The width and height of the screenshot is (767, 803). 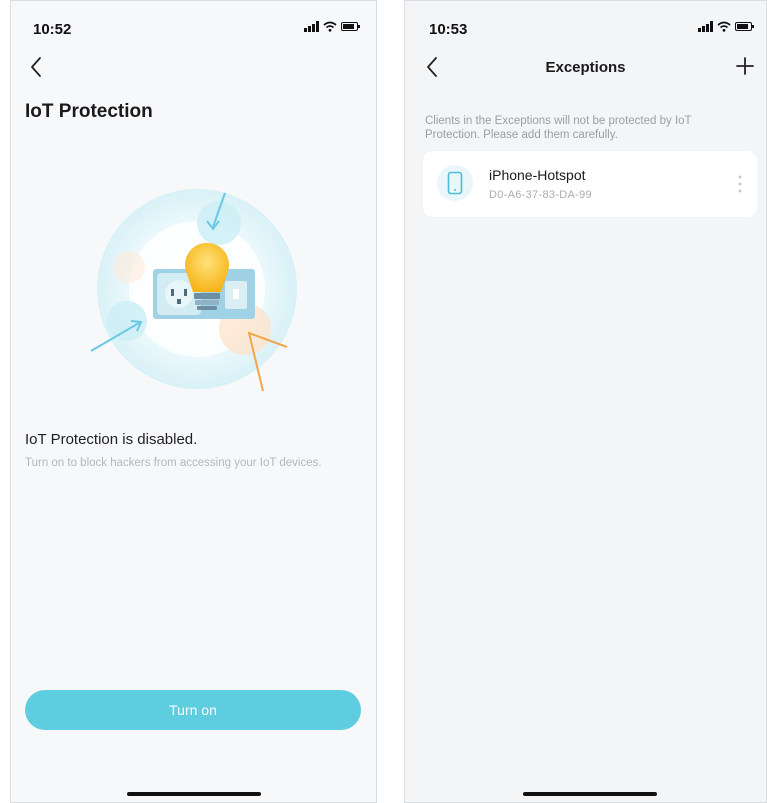 I want to click on status-time: 10:53, so click(x=448, y=29).